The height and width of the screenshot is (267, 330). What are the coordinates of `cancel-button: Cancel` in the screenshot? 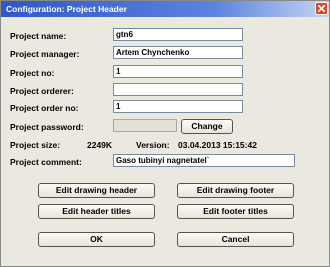 It's located at (235, 239).